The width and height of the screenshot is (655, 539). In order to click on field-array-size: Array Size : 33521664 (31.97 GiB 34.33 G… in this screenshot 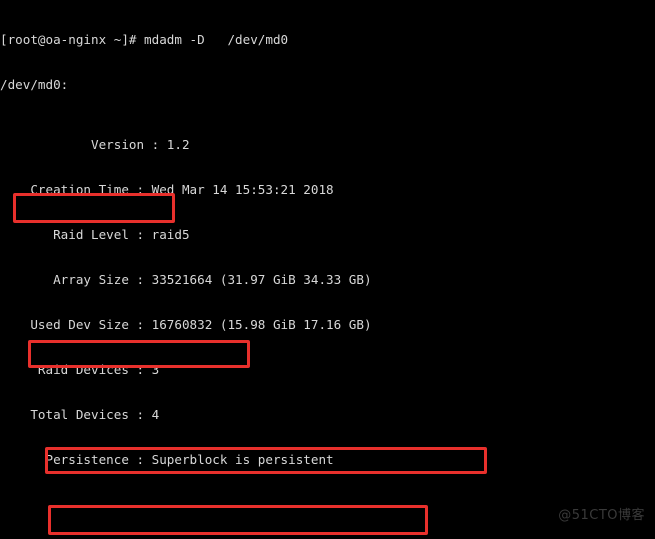, I will do `click(186, 279)`.